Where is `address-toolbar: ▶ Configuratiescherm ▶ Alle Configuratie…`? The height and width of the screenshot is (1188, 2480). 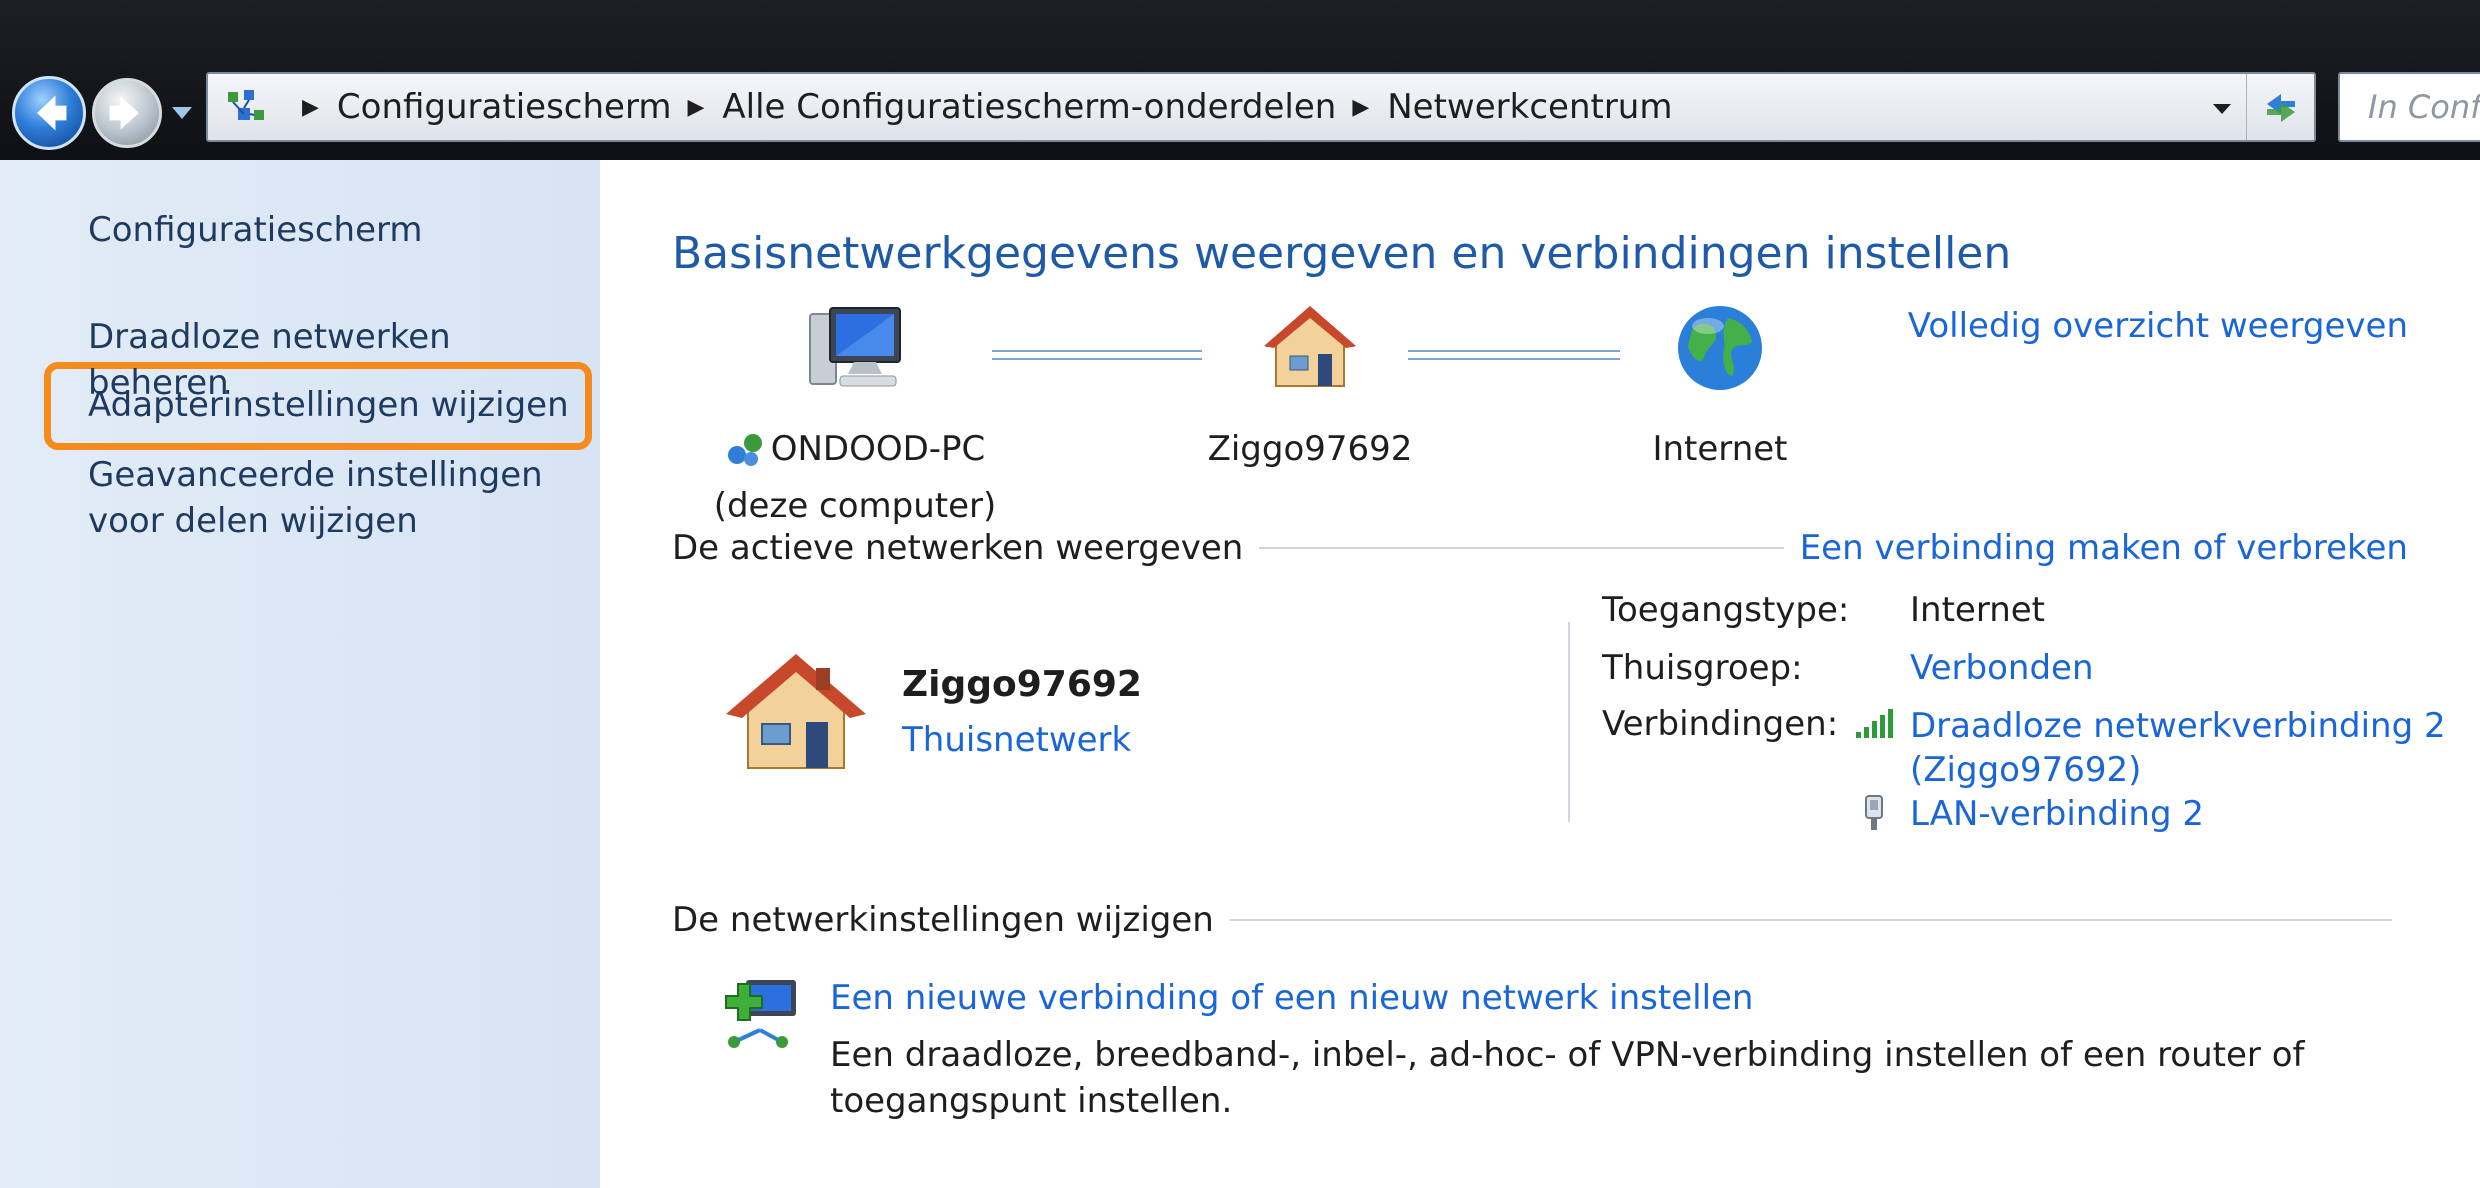
address-toolbar: ▶ Configuratiescherm ▶ Alle Configuratie… is located at coordinates (1240, 80).